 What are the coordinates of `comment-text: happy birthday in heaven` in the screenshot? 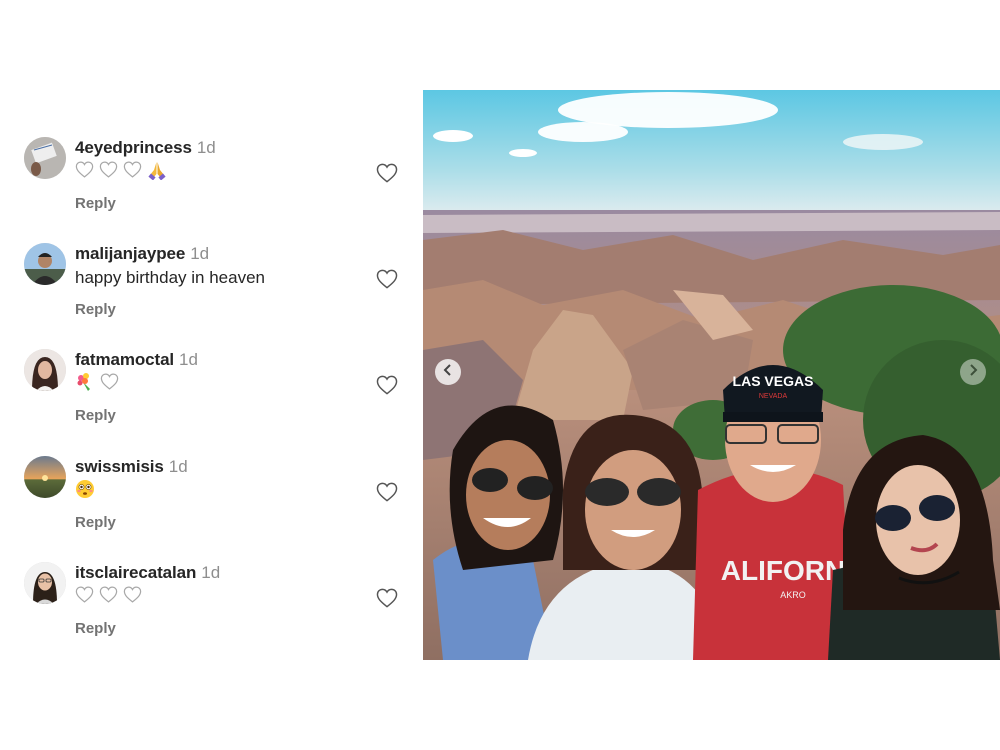 It's located at (170, 277).